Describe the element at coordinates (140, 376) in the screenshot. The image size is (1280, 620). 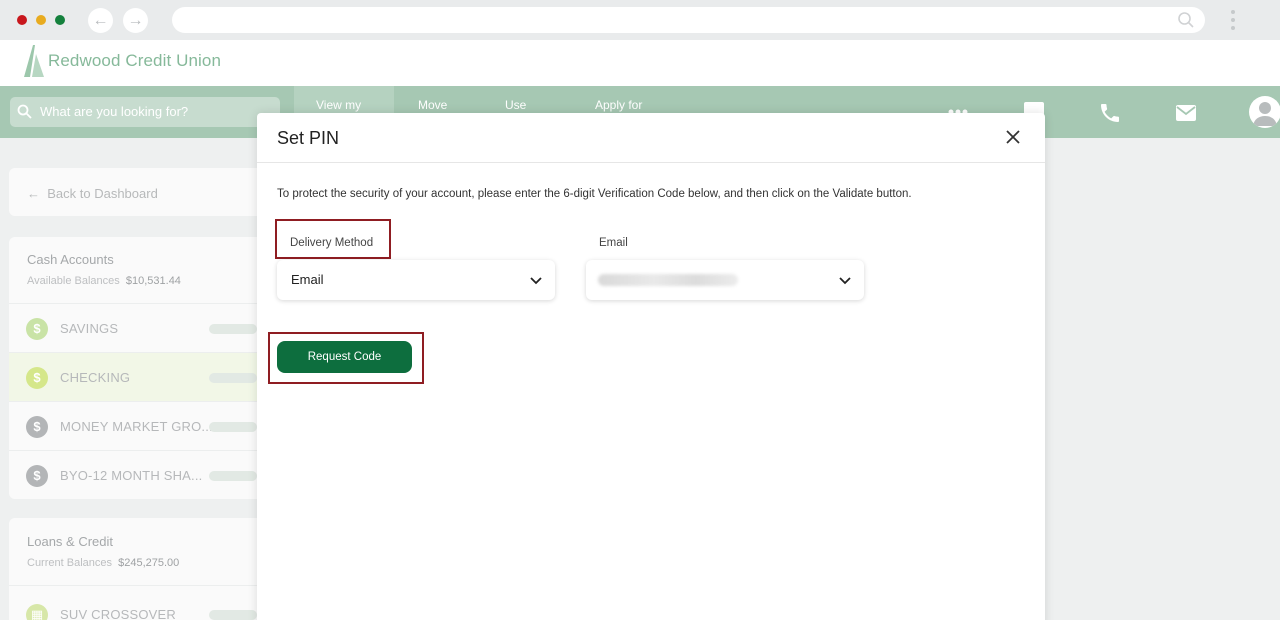
I see `account-row-checking: $ CHECKING` at that location.